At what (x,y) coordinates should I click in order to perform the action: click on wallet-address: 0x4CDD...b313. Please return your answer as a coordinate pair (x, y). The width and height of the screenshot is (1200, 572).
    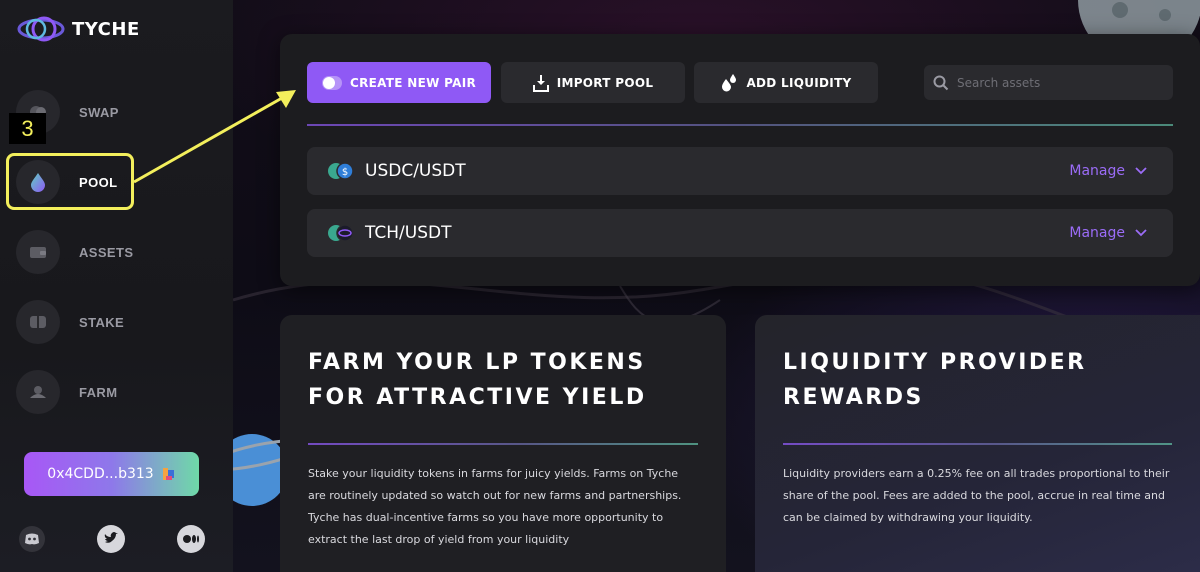
    Looking at the image, I should click on (100, 474).